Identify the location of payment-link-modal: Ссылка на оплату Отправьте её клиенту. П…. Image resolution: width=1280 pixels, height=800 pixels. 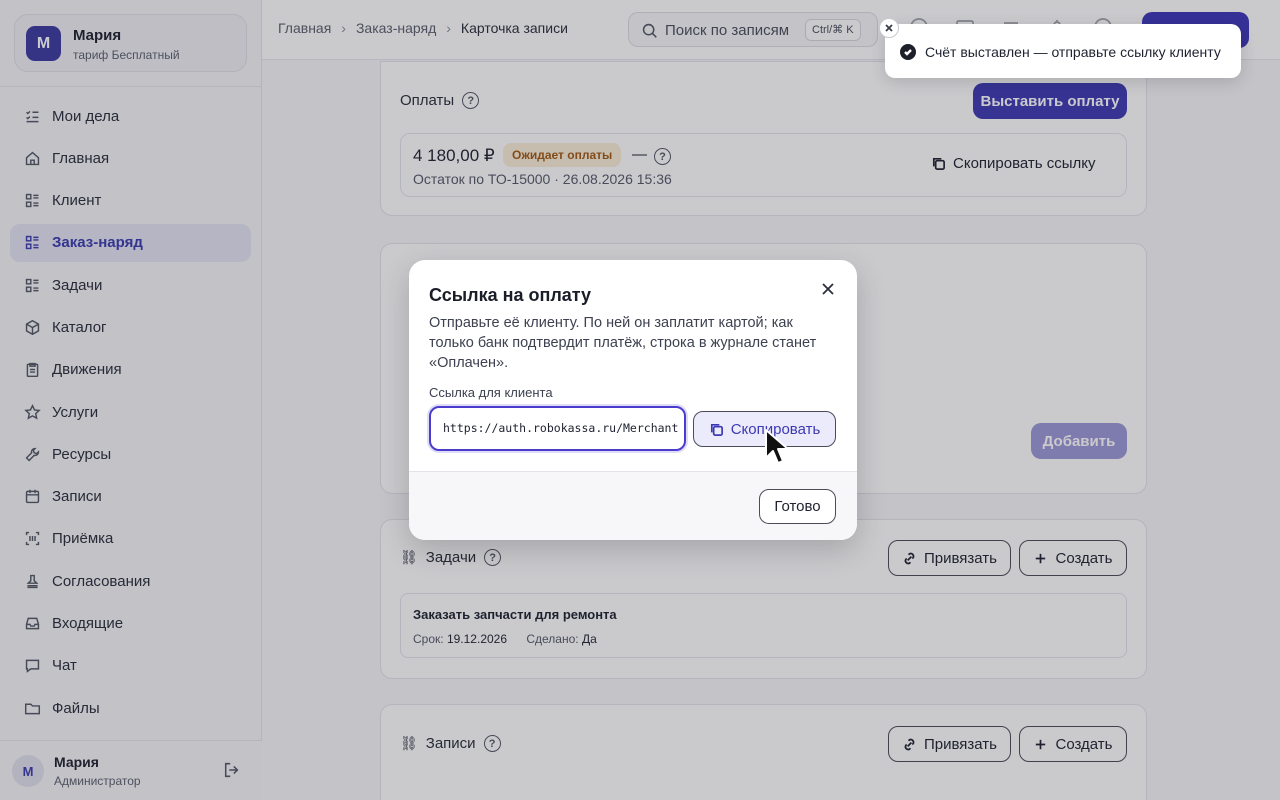
(633, 400).